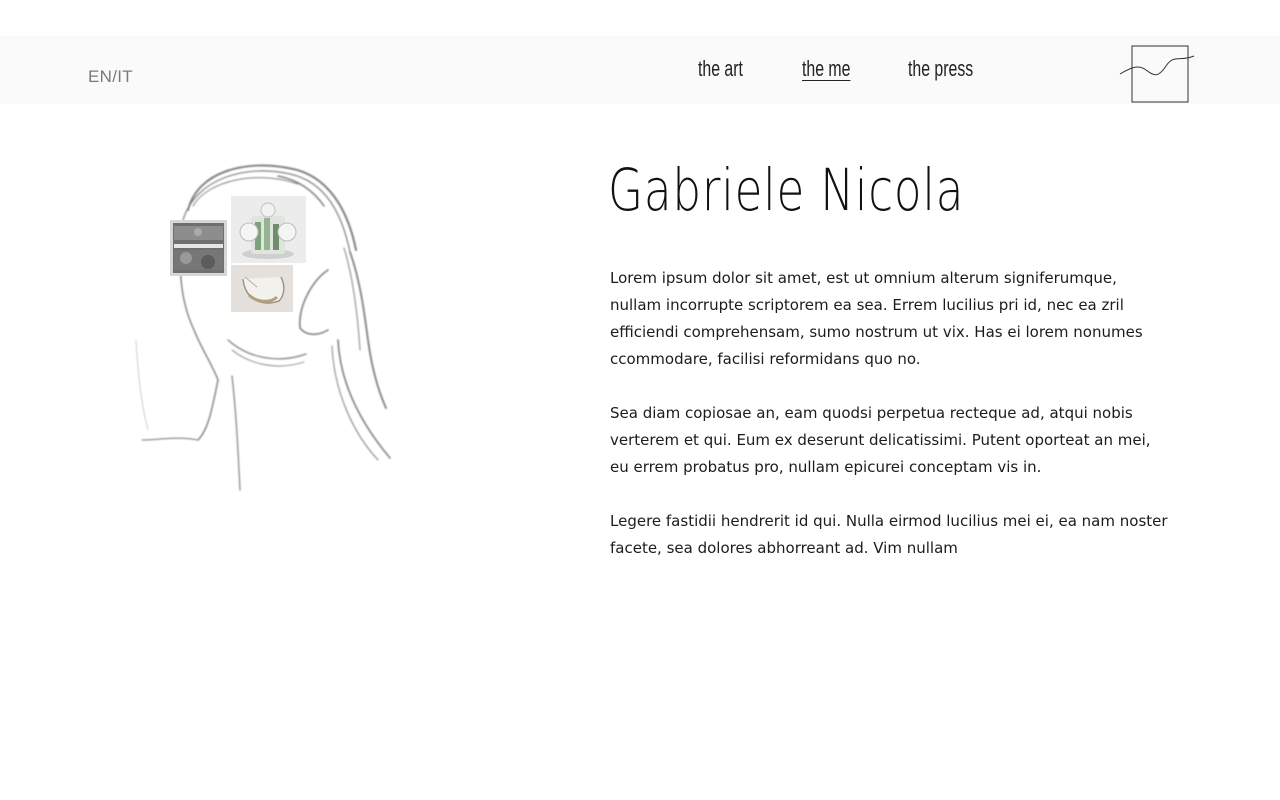  Describe the element at coordinates (940, 69) in the screenshot. I see `nav-the-press: the press` at that location.